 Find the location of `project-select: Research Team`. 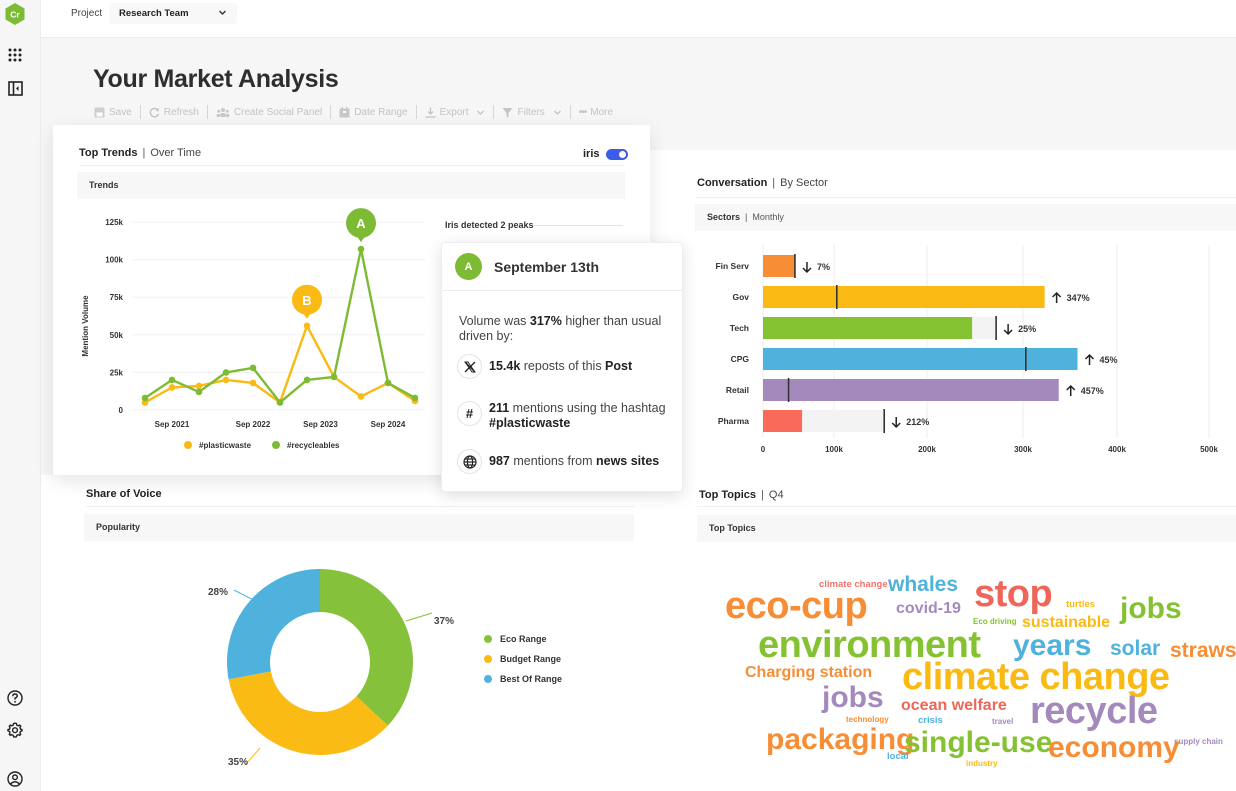

project-select: Research Team is located at coordinates (173, 13).